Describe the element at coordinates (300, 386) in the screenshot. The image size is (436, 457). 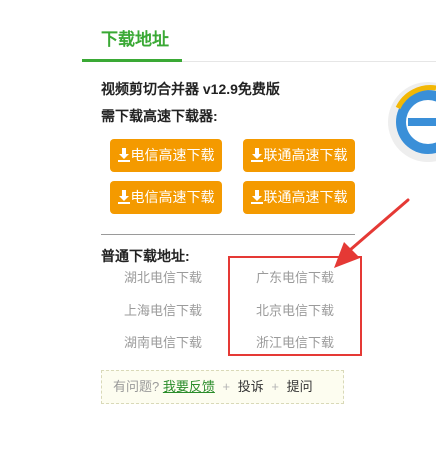
I see `ask-link: 提问` at that location.